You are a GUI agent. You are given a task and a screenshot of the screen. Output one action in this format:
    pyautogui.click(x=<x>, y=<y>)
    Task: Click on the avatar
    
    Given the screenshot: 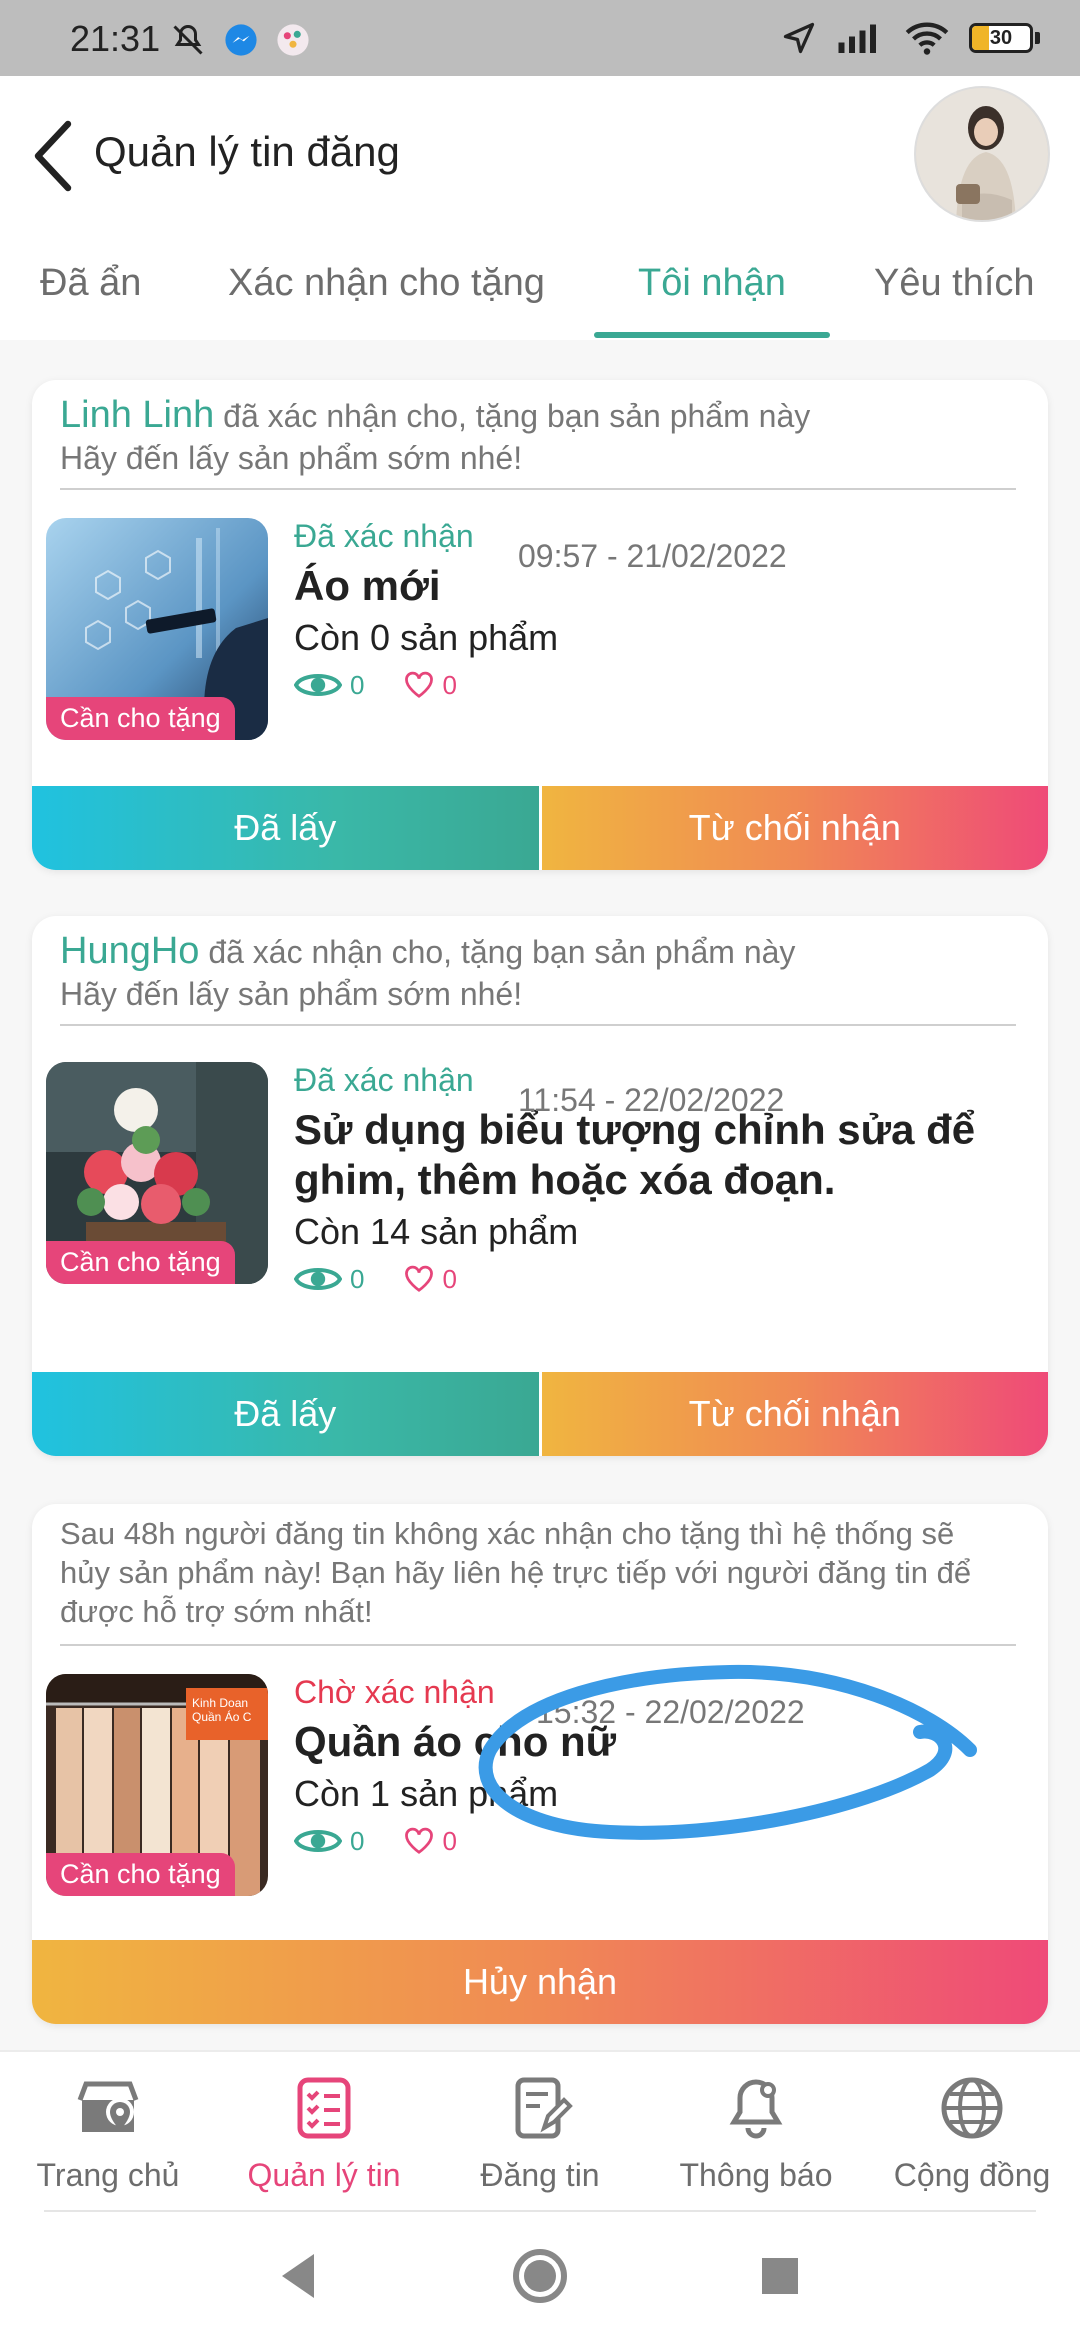 What is the action you would take?
    pyautogui.click(x=982, y=154)
    